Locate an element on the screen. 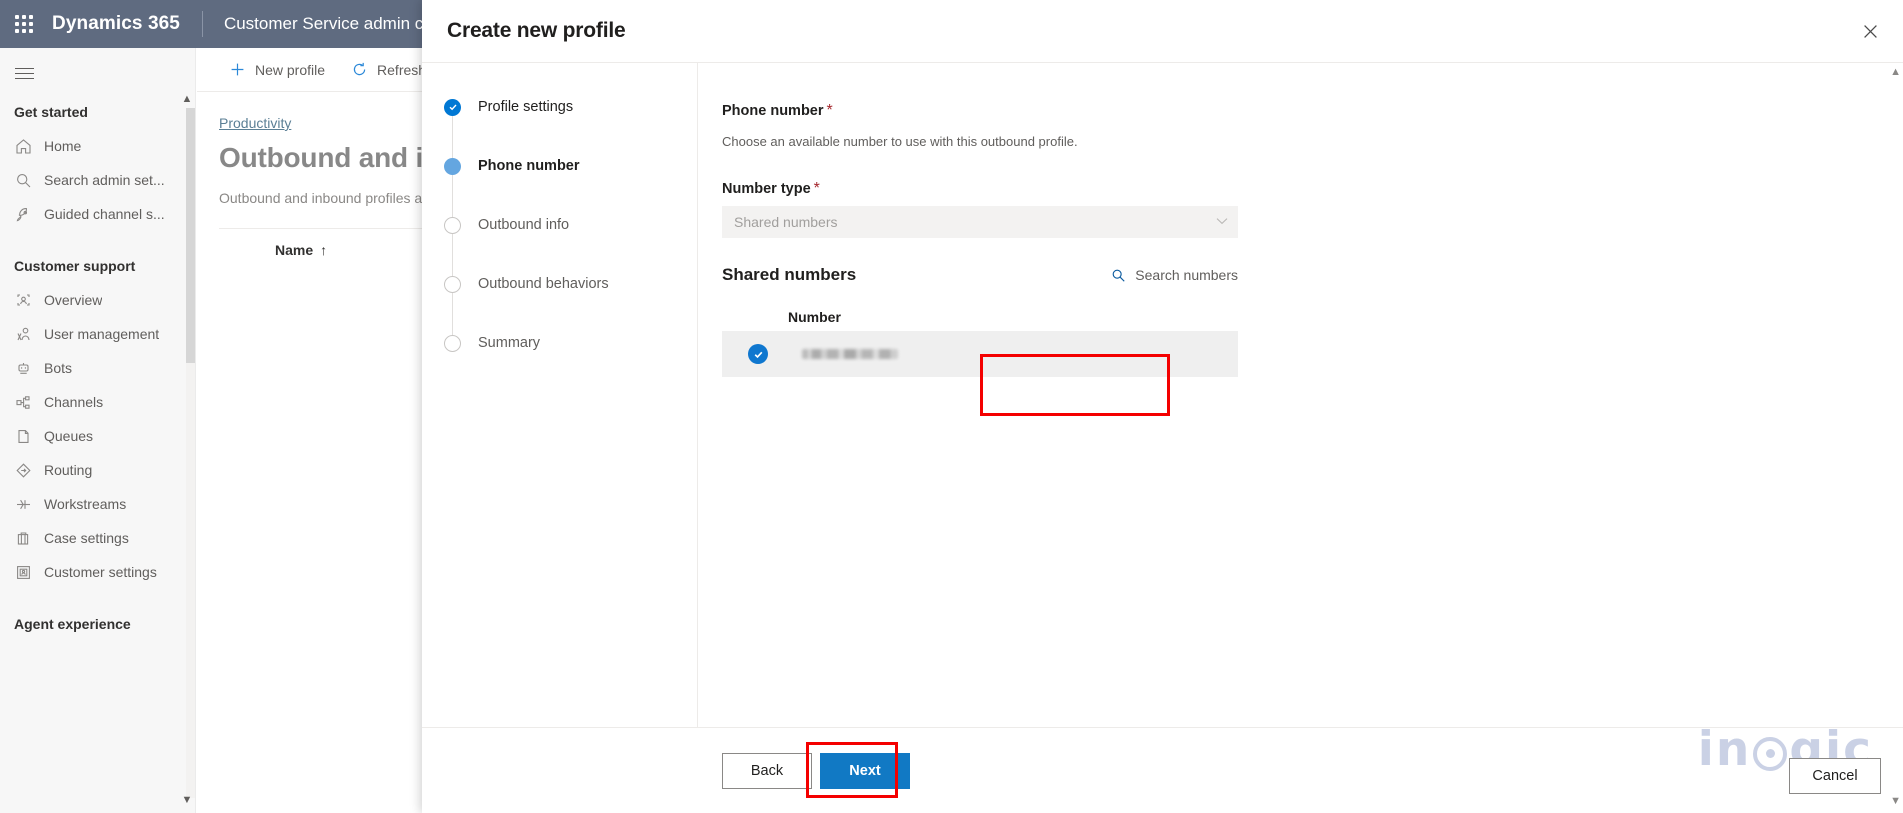 The width and height of the screenshot is (1903, 813). refresh-icon is located at coordinates (359, 69).